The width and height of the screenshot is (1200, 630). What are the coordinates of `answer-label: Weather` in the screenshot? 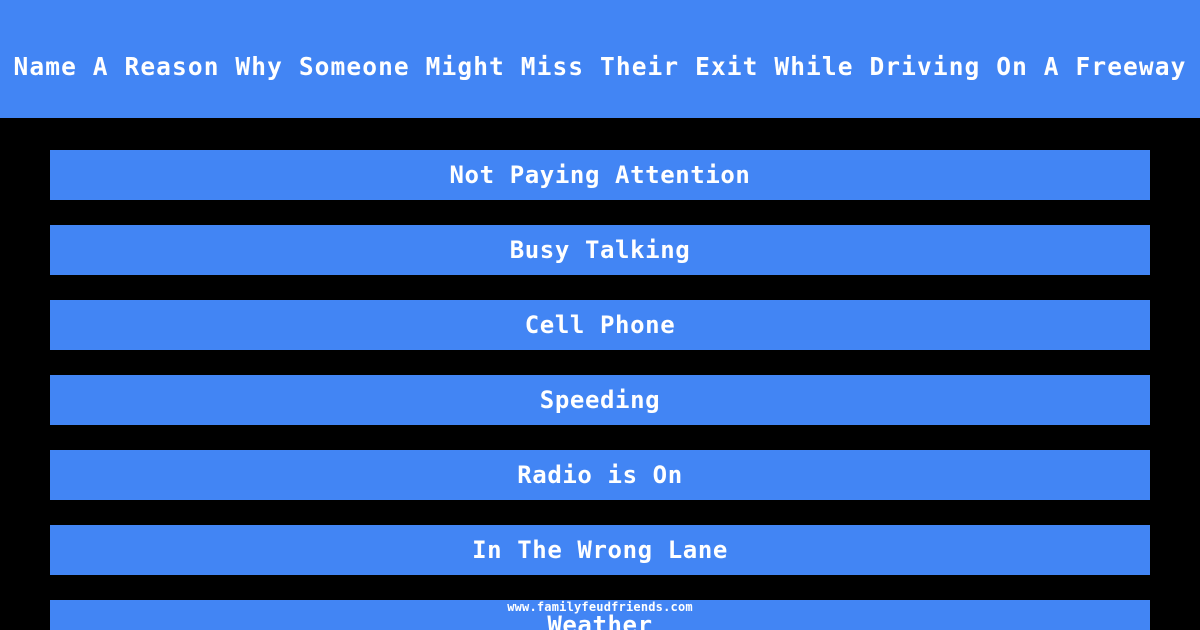 It's located at (600, 620).